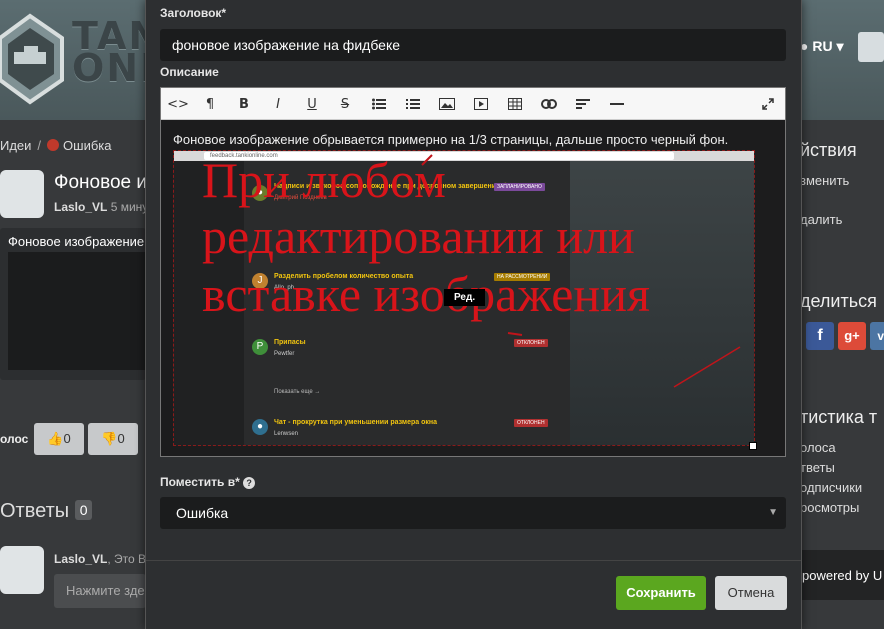 This screenshot has height=629, width=884. I want to click on editor-toolbar: <> ¶ B I U S, so click(473, 104).